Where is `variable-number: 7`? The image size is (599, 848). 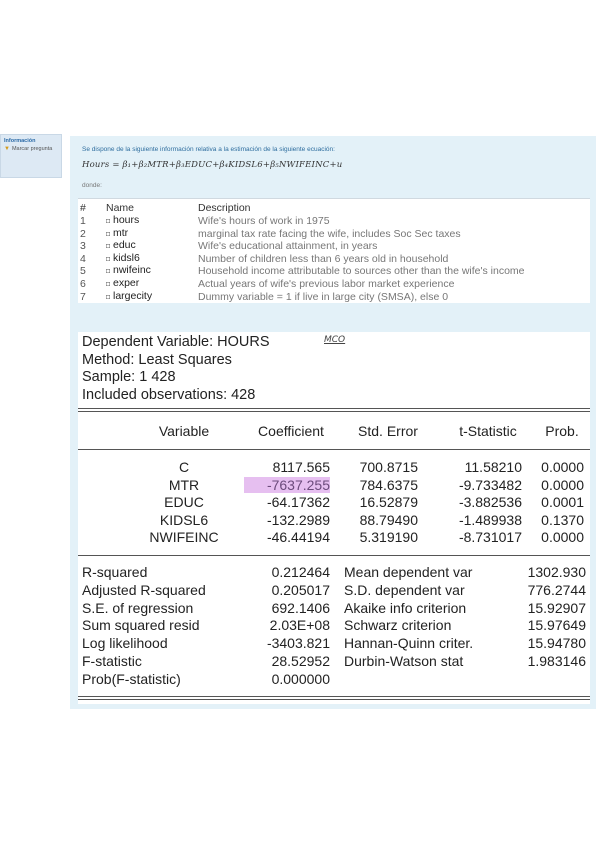 variable-number: 7 is located at coordinates (83, 296).